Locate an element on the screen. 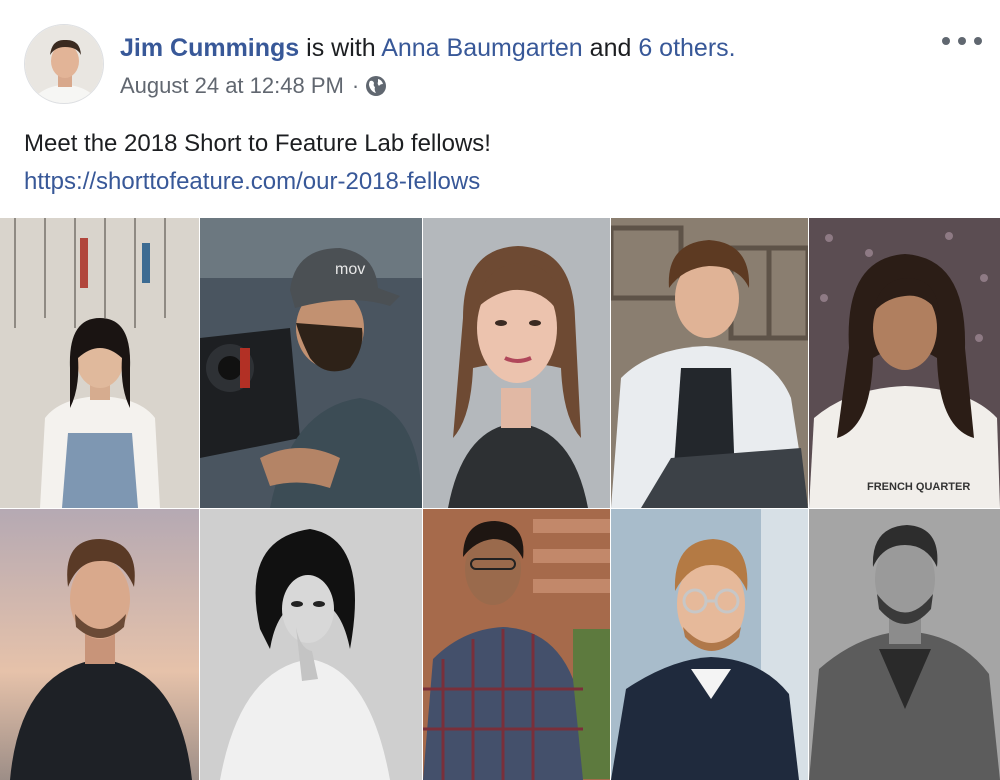  post-timestamp: August 24 at 12:48 PM is located at coordinates (232, 86).